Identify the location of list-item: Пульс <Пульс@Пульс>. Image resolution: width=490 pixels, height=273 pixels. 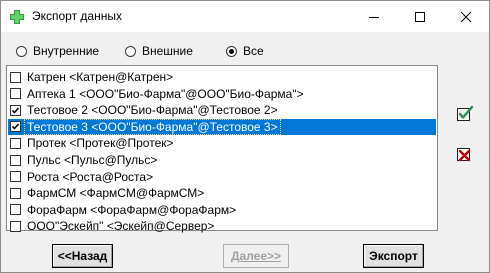
(222, 160).